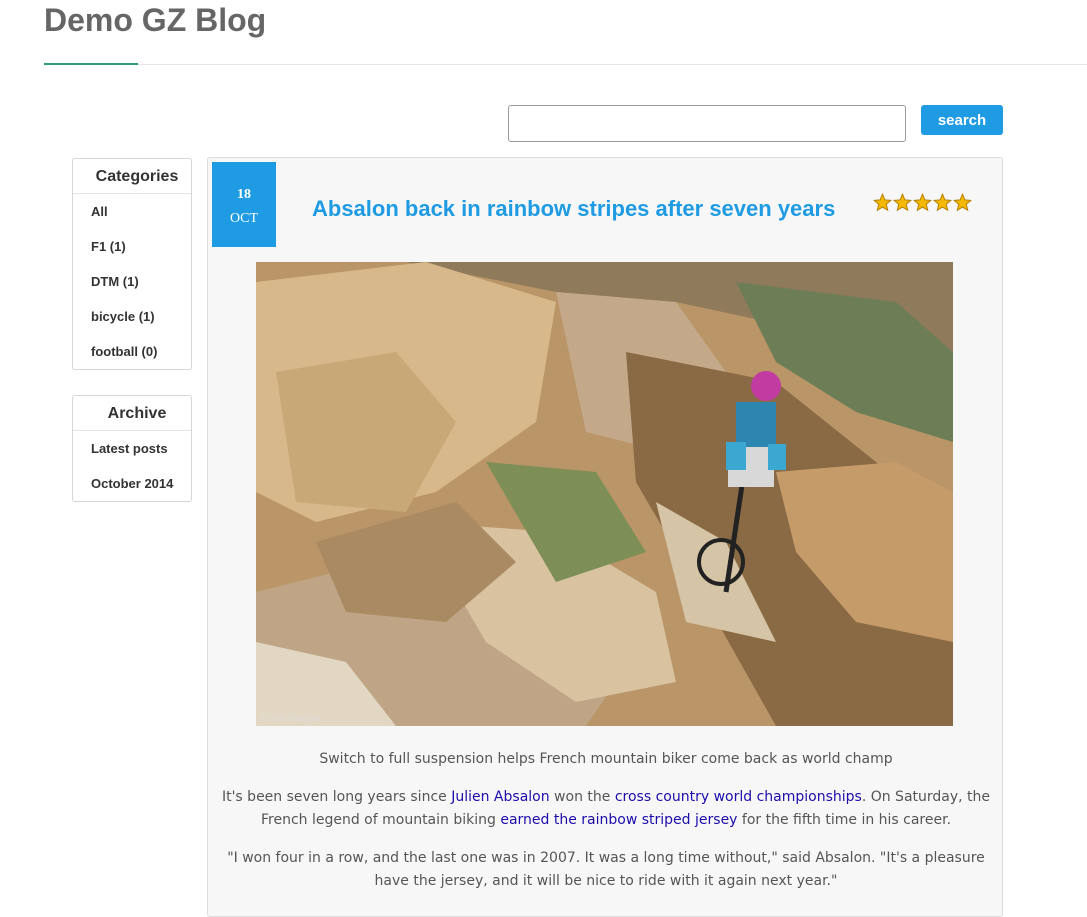 The image size is (1087, 917). I want to click on post-rating, so click(922, 202).